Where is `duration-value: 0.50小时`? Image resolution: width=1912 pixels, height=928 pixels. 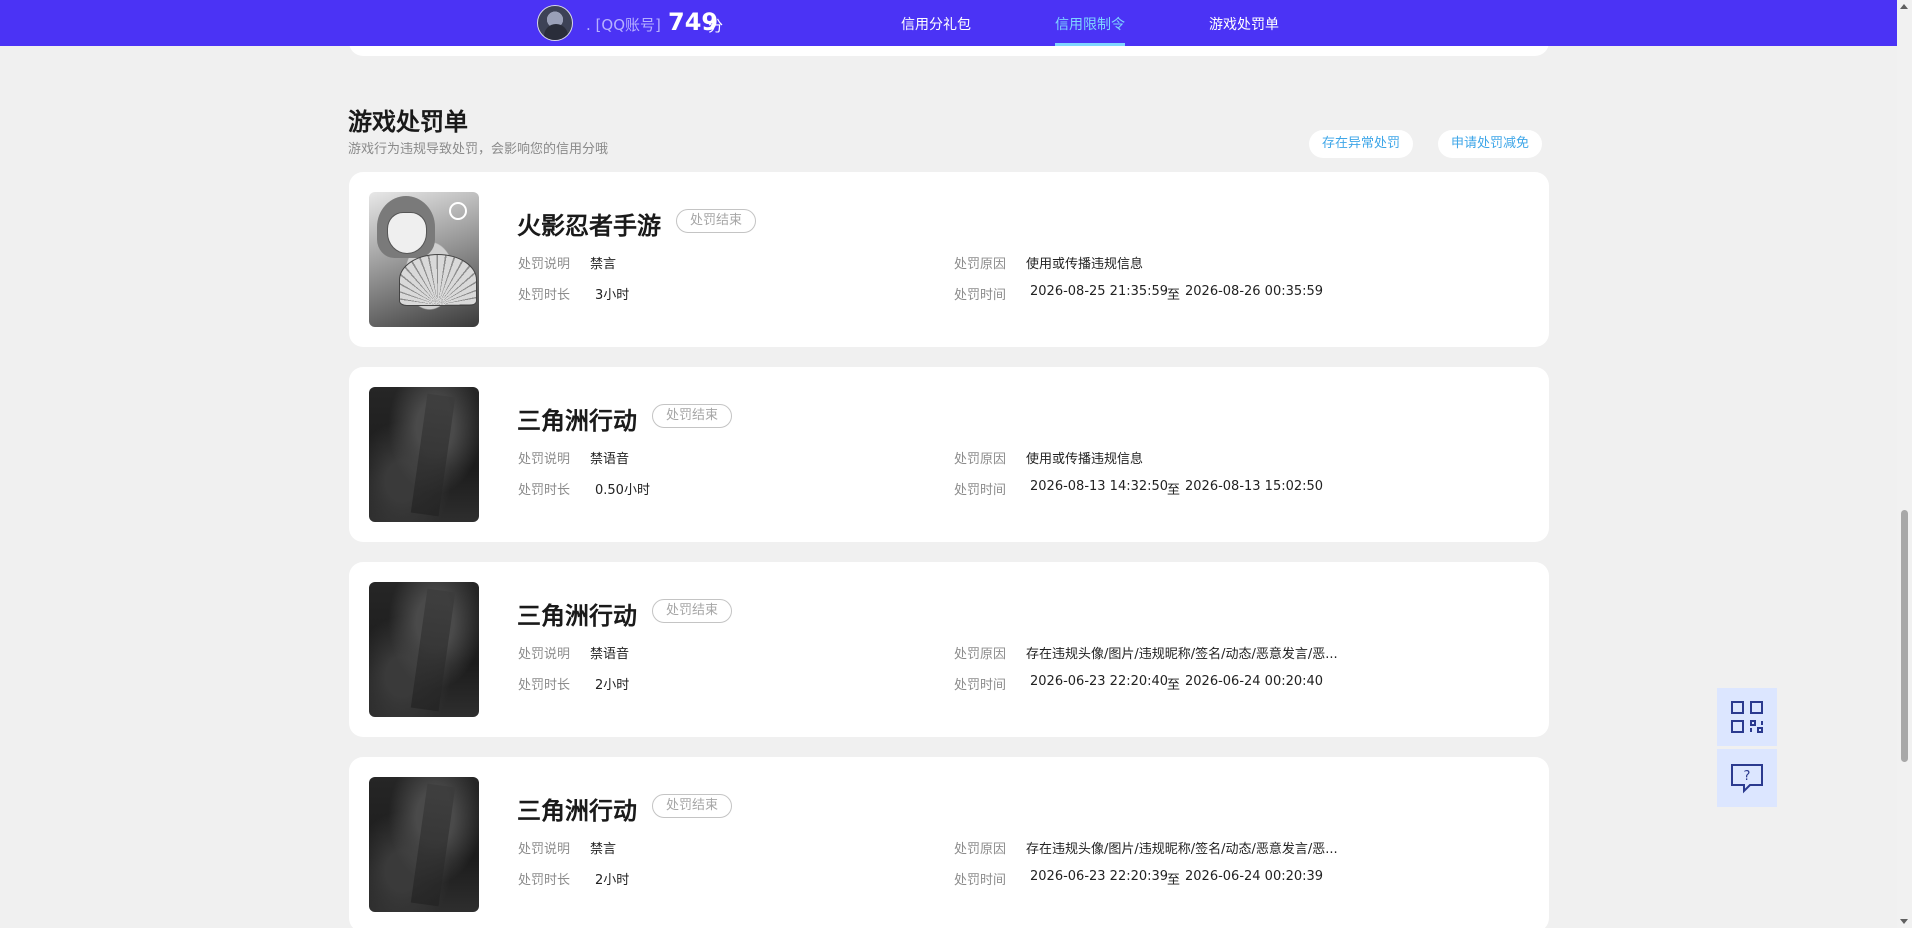
duration-value: 0.50小时 is located at coordinates (622, 490).